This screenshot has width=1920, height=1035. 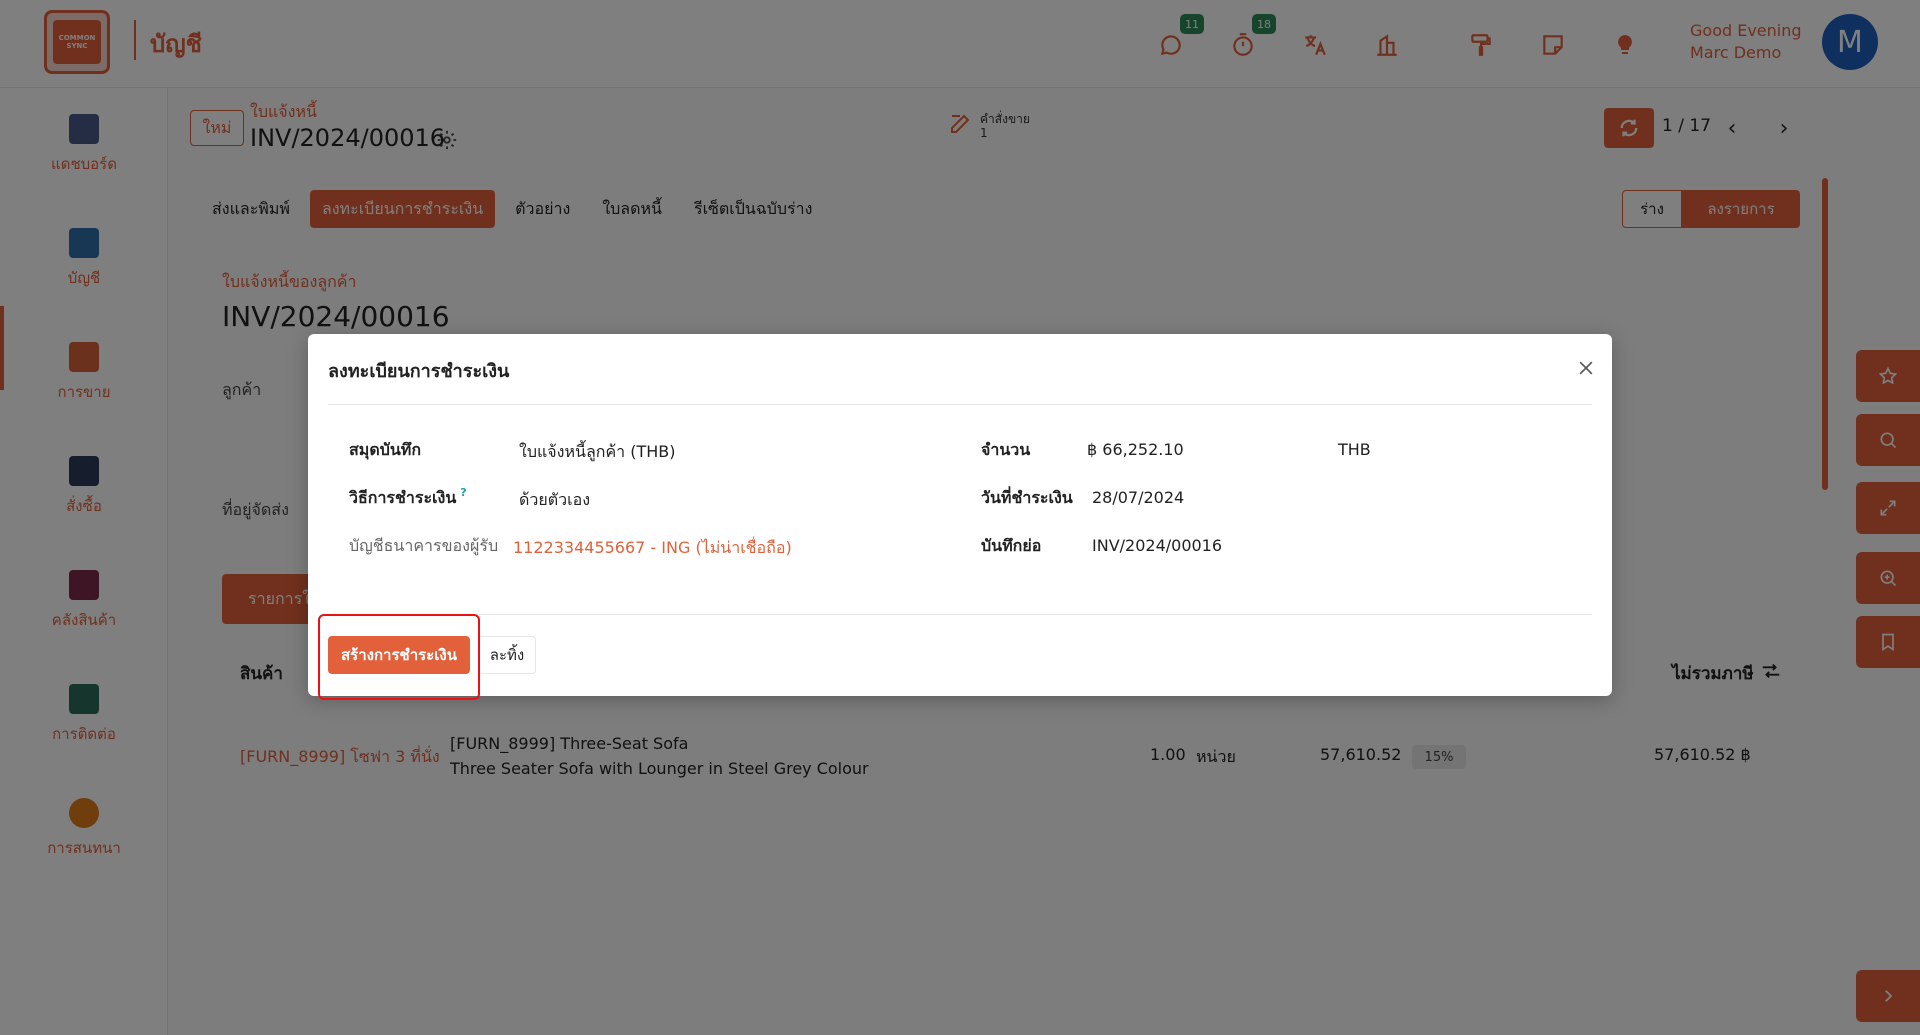 I want to click on journal-field: ใบแจ้งหนี้ลูกค้า (THB), so click(x=597, y=452).